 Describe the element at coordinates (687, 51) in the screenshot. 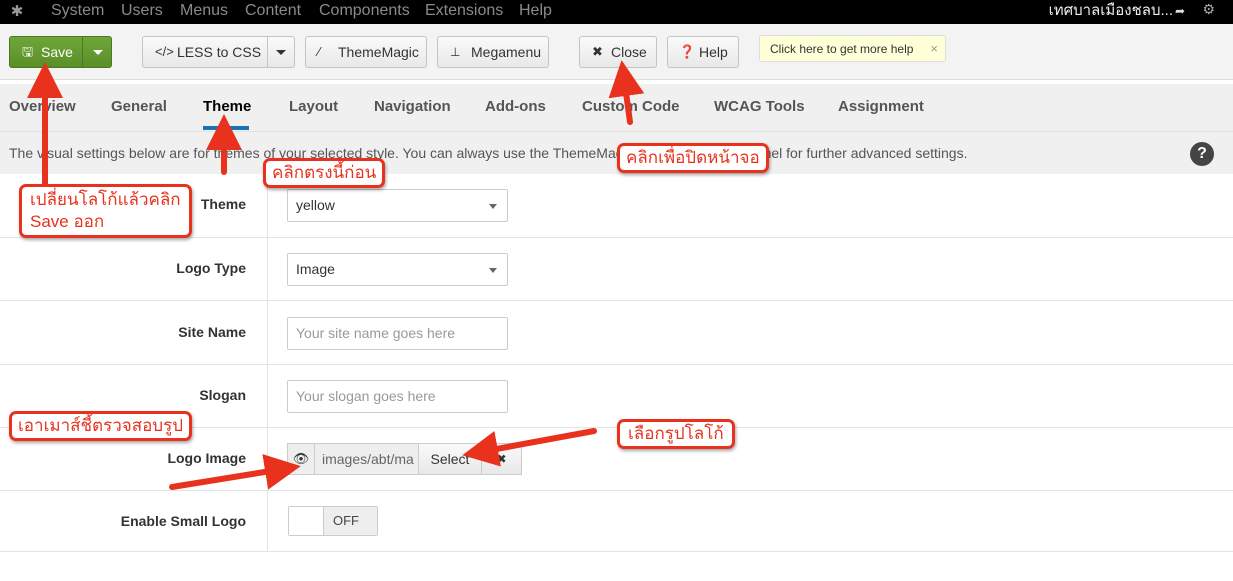

I see `question-circle-icon: ❓` at that location.